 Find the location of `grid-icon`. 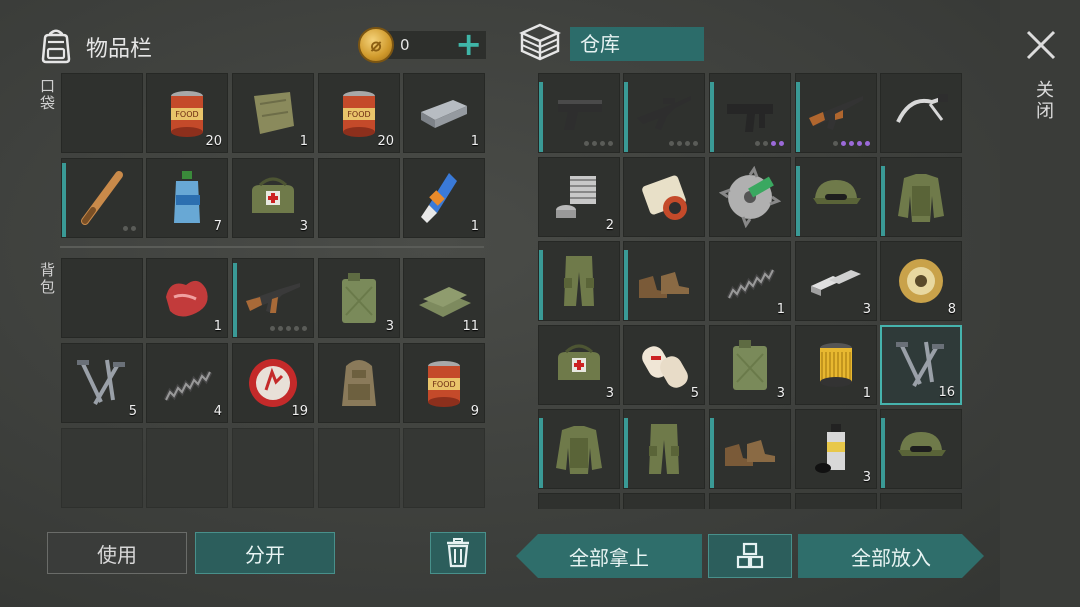

grid-icon is located at coordinates (750, 555).